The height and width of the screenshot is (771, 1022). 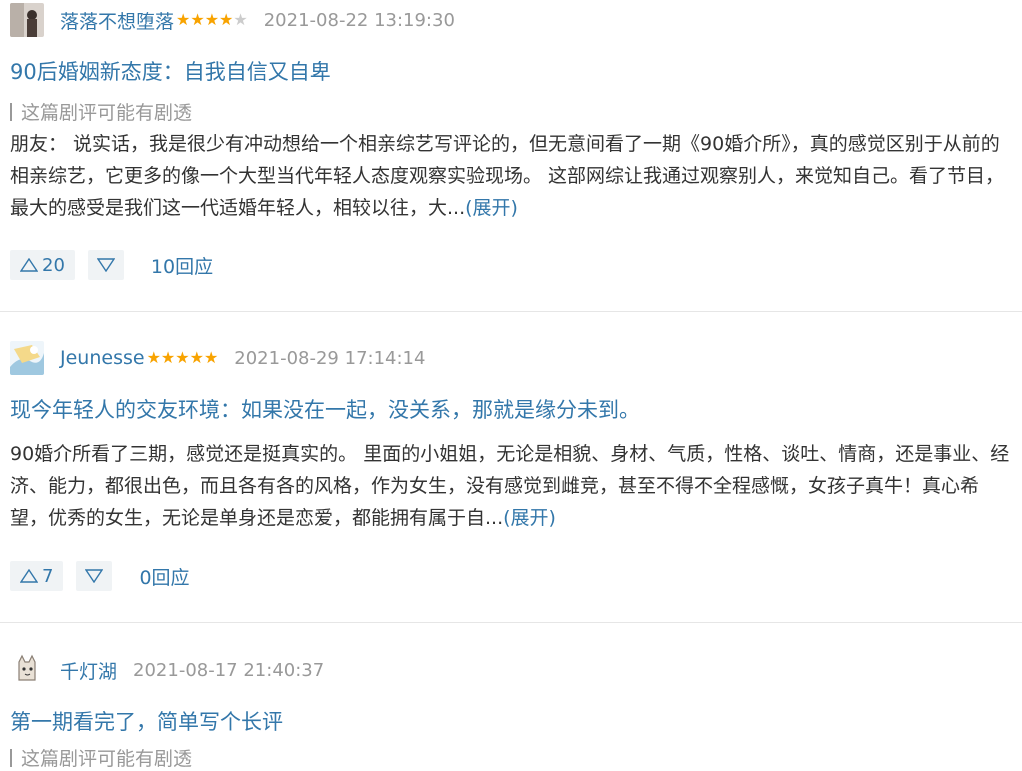 I want to click on review-time: 2021-08-29 17:14:14, so click(x=330, y=358).